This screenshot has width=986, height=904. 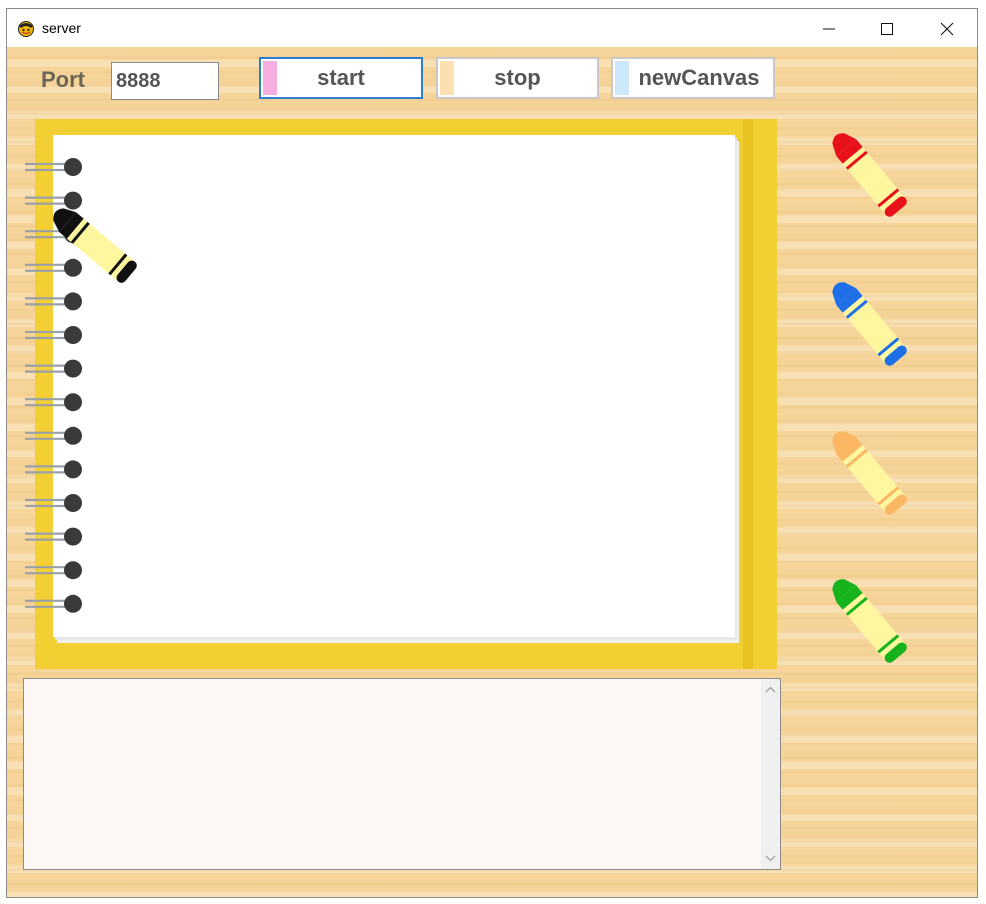 I want to click on orange-crayon, so click(x=870, y=474).